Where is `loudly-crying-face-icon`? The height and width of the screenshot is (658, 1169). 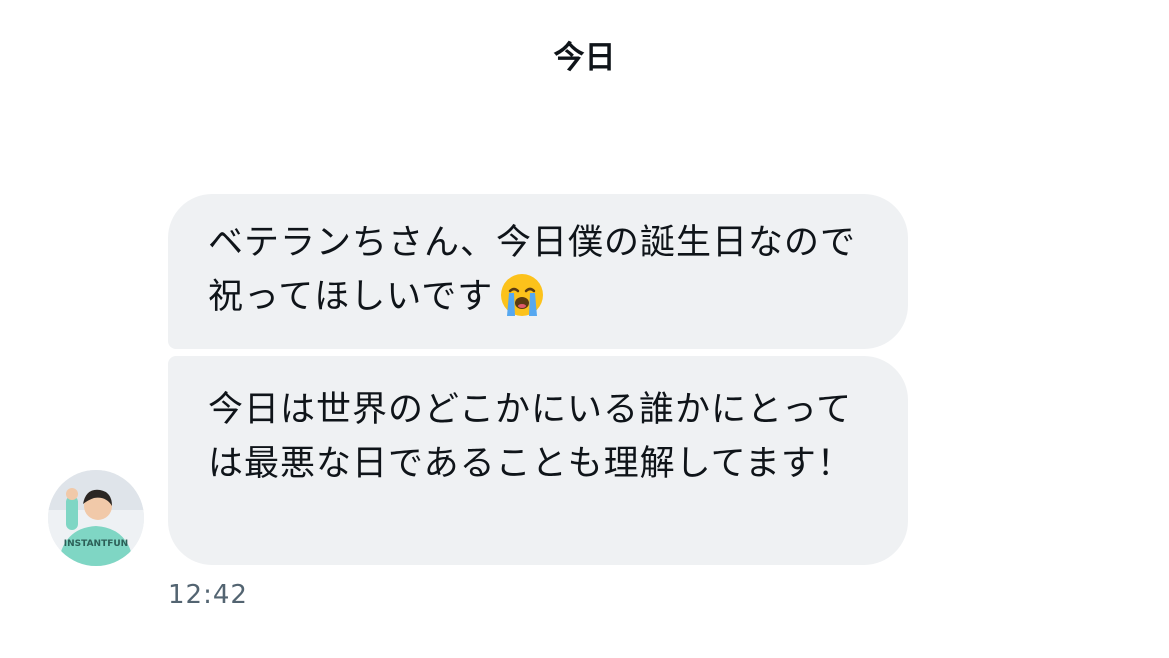 loudly-crying-face-icon is located at coordinates (522, 303).